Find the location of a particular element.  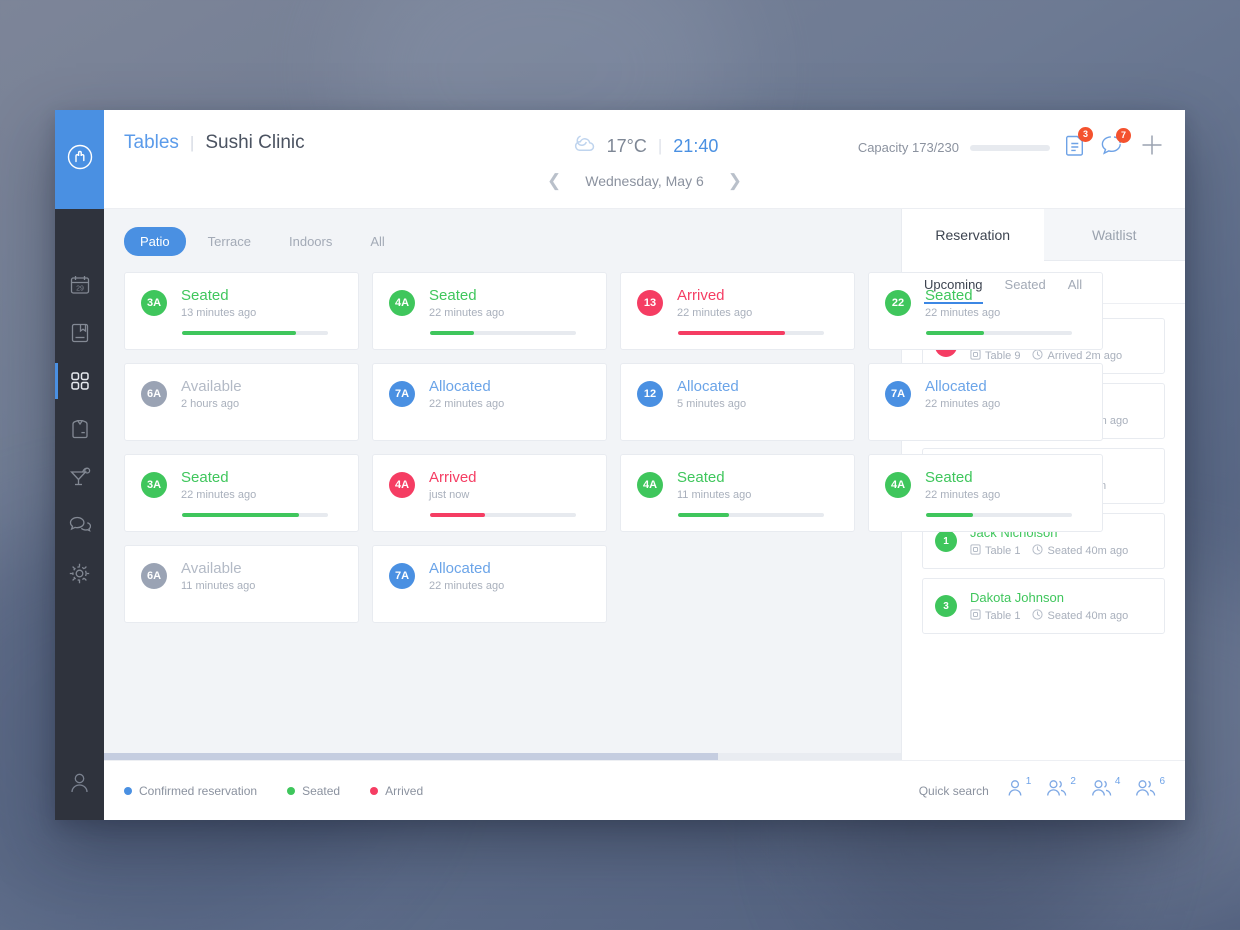

person-4-icon is located at coordinates (1102, 790).